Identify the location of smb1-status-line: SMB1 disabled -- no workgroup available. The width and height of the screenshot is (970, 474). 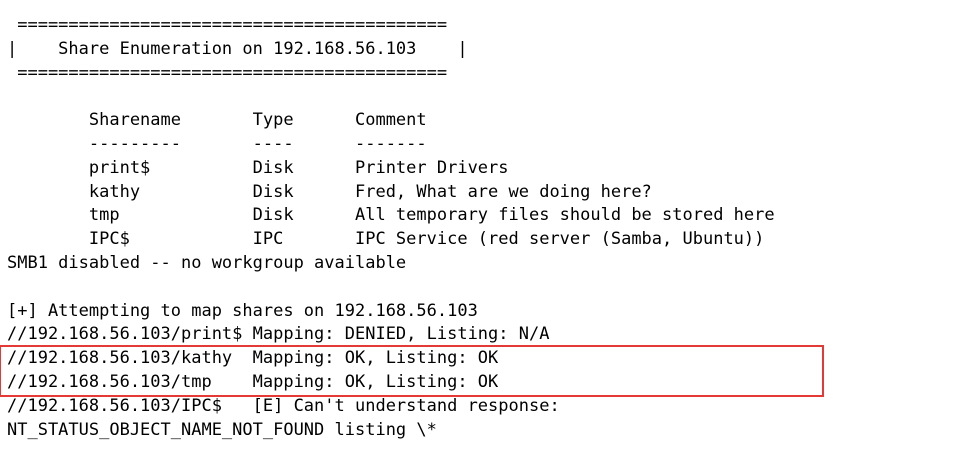
(207, 262).